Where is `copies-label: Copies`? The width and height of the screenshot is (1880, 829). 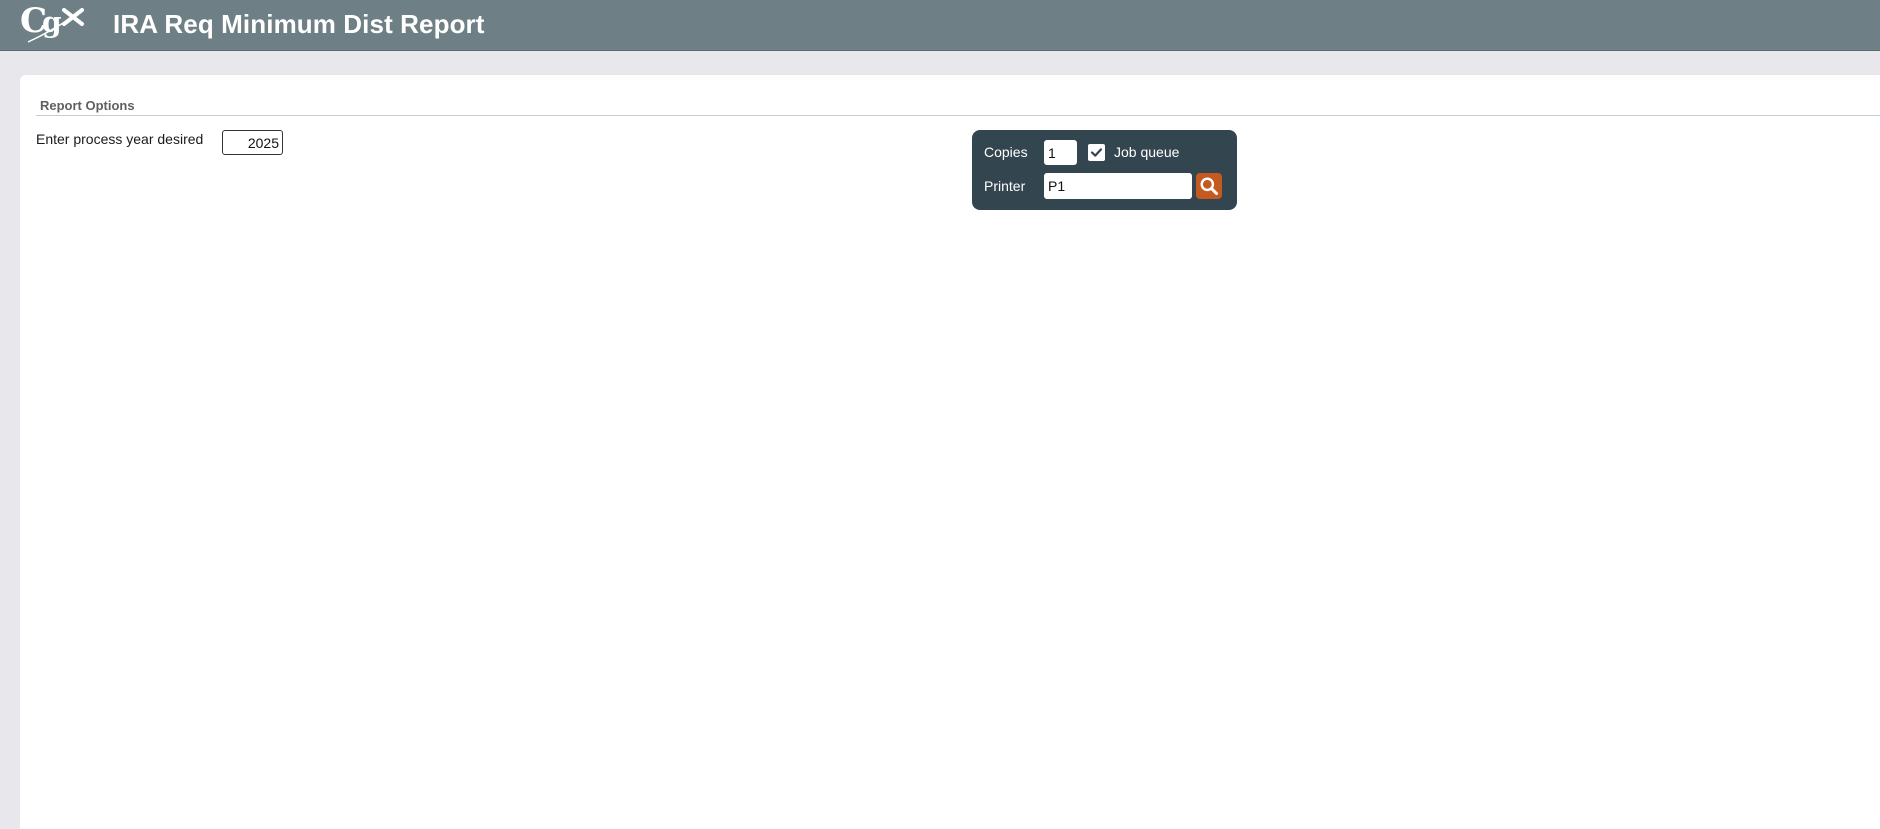 copies-label: Copies is located at coordinates (1006, 152).